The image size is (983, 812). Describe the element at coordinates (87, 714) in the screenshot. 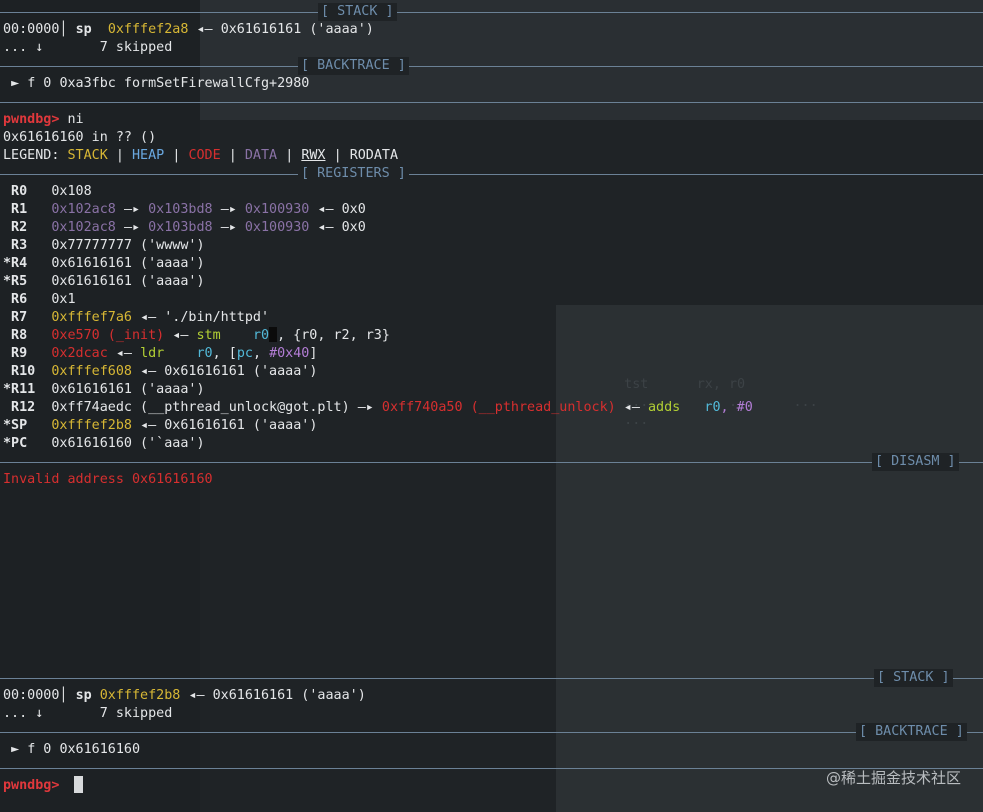

I see `stack-skip-bottom: ... ↓ 7 skipped` at that location.